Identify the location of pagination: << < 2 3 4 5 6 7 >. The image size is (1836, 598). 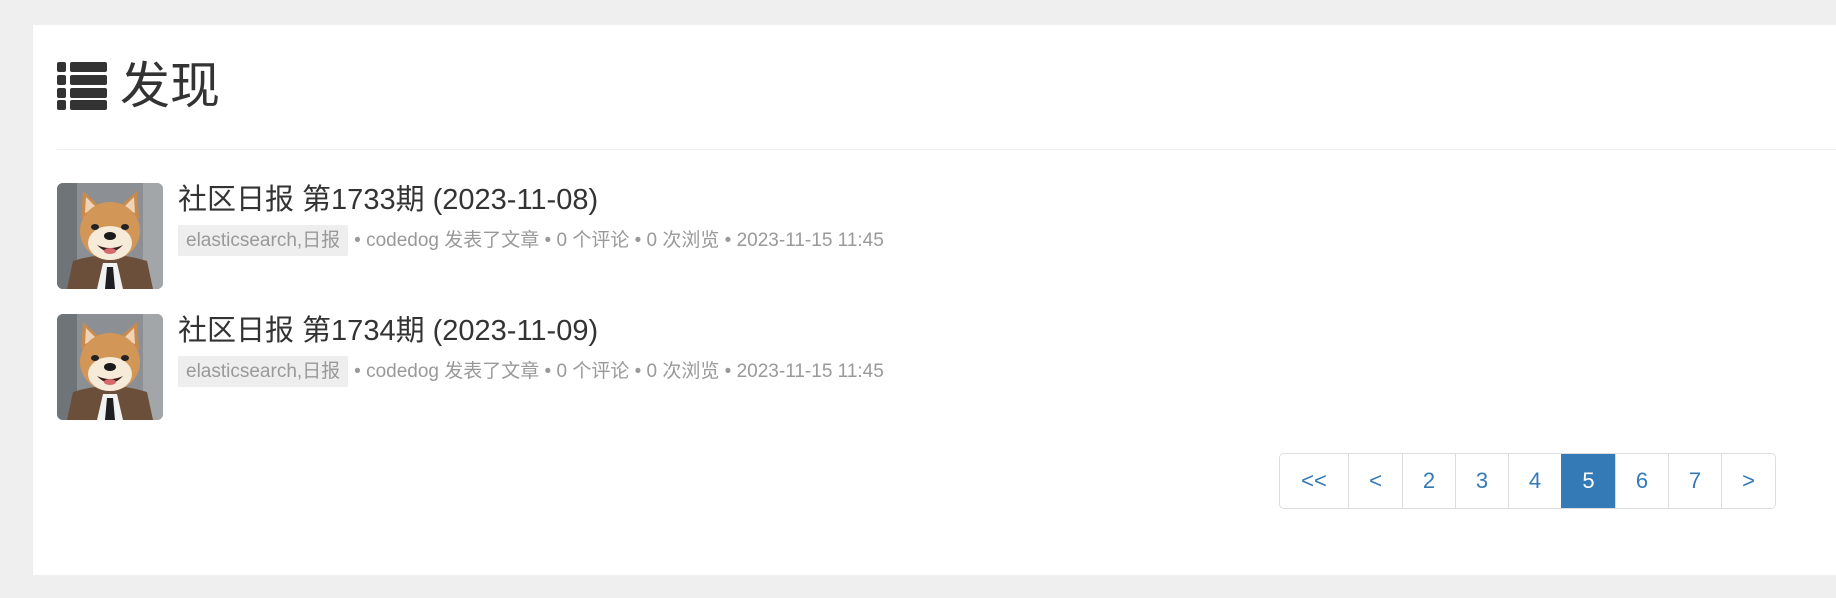
(1527, 481).